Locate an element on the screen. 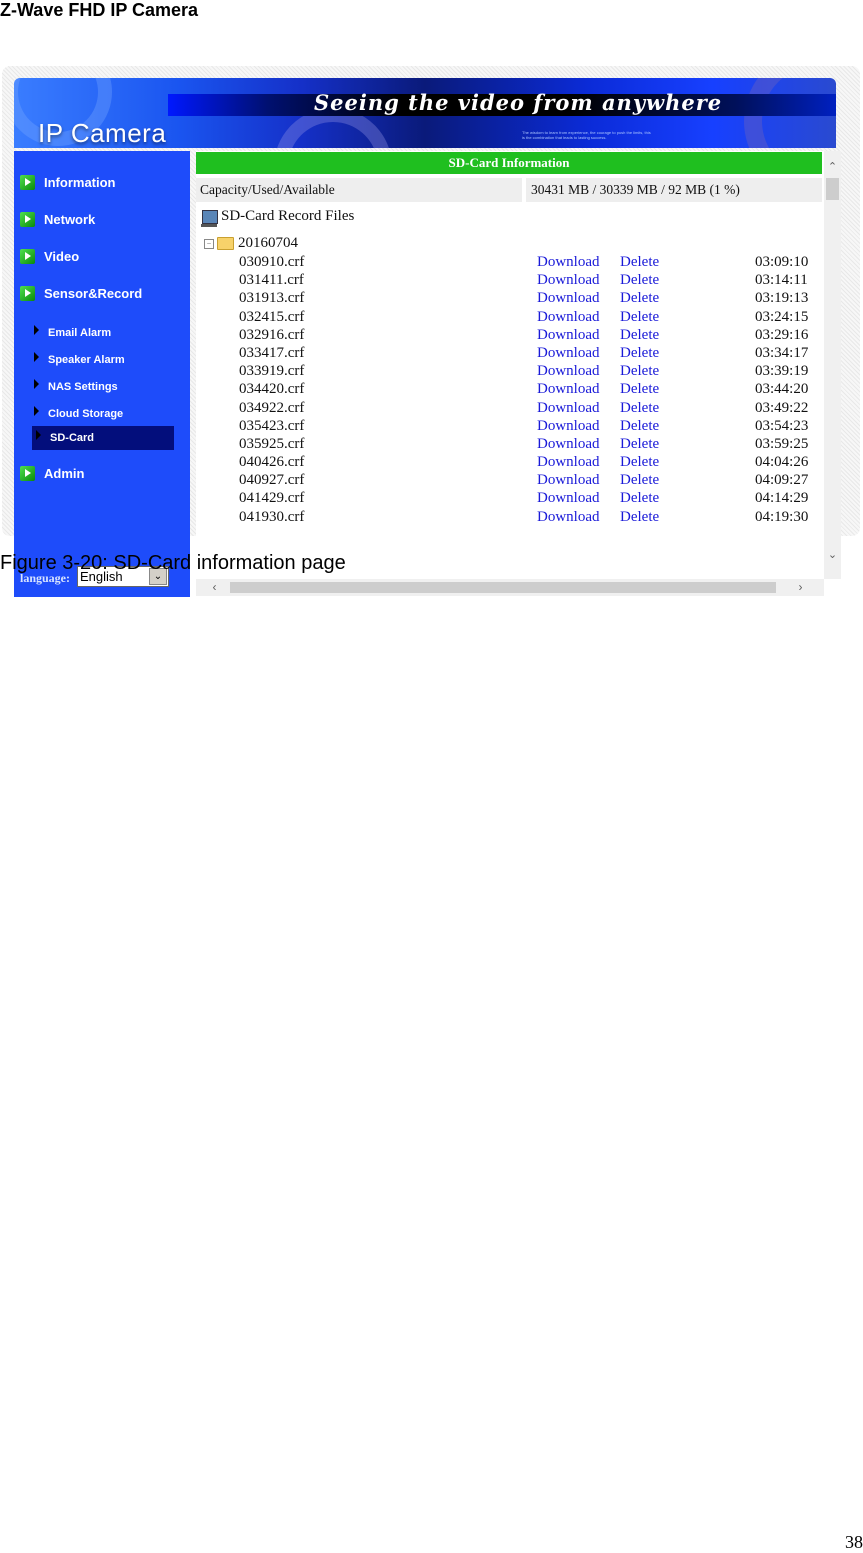 This screenshot has width=863, height=1553. sidebar-item-admin: Admin is located at coordinates (52, 473).